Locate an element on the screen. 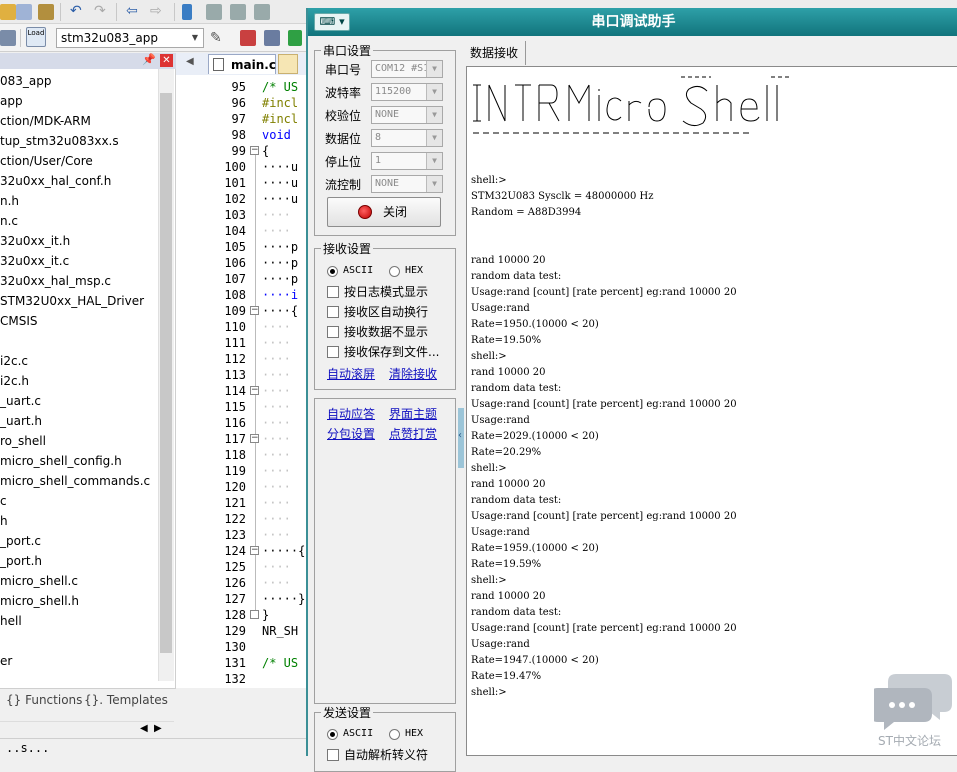 Image resolution: width=957 pixels, height=772 pixels. tab-main-c: main.c is located at coordinates (242, 64).